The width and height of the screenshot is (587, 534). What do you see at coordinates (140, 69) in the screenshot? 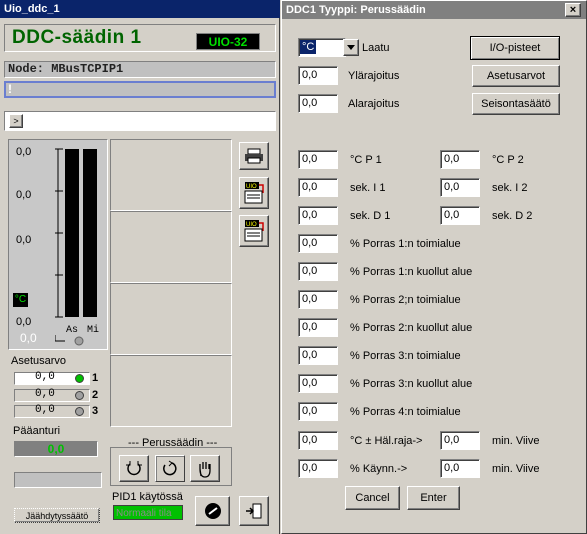
I see `node-label: Node: MBusTCPIP1` at bounding box center [140, 69].